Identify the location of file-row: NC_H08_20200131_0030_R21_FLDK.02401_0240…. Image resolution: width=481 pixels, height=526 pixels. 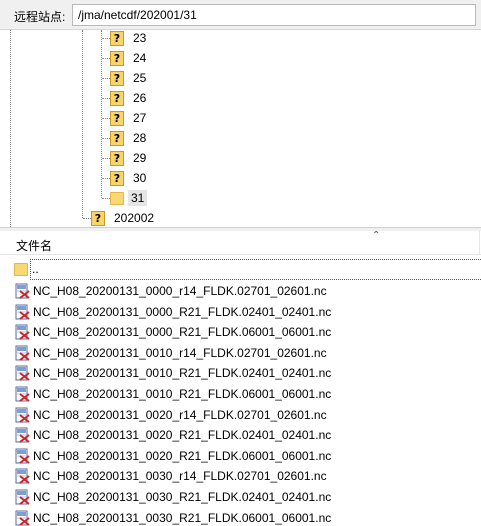
(172, 497).